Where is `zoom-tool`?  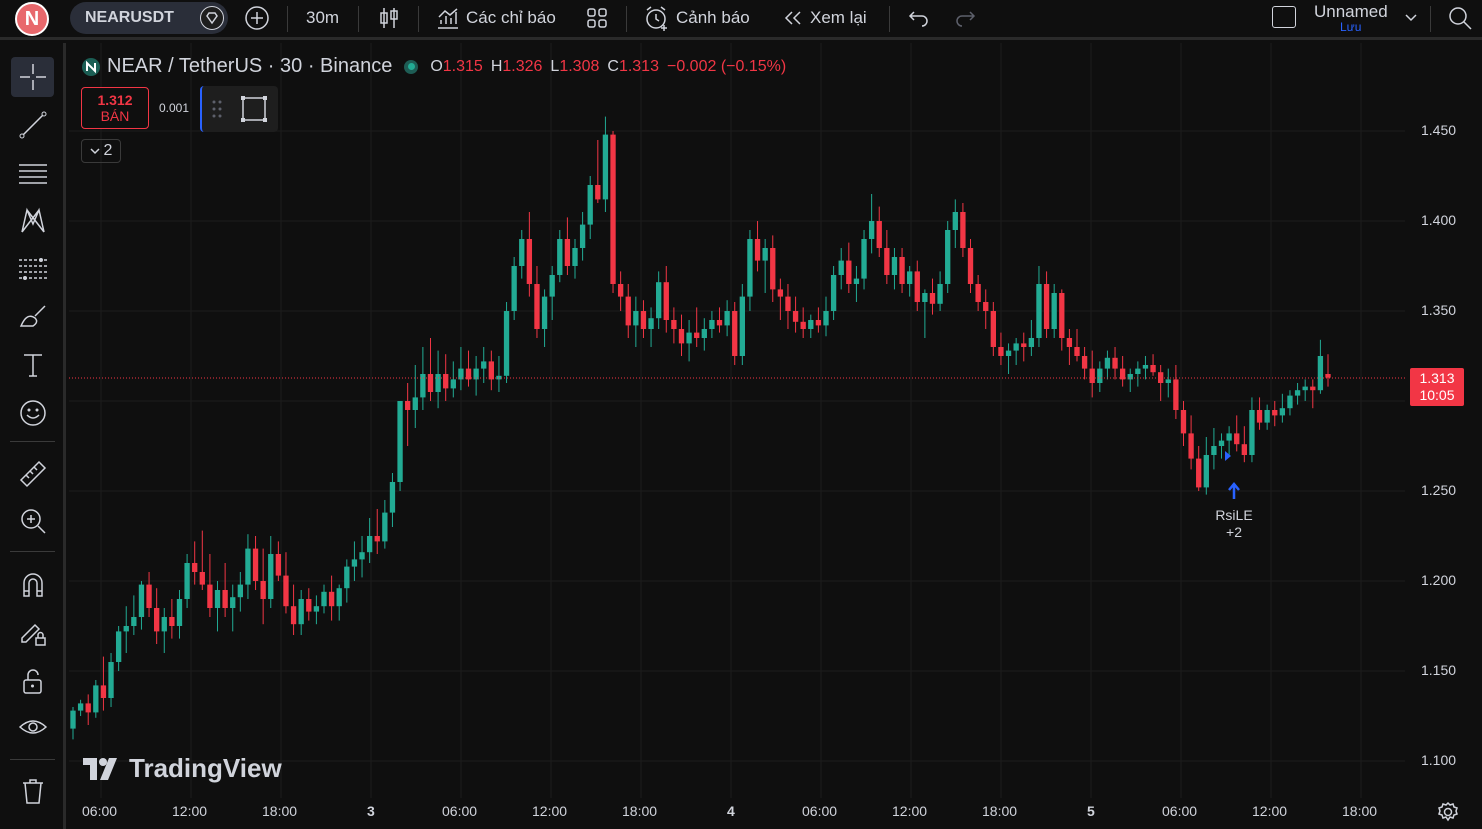
zoom-tool is located at coordinates (32, 521).